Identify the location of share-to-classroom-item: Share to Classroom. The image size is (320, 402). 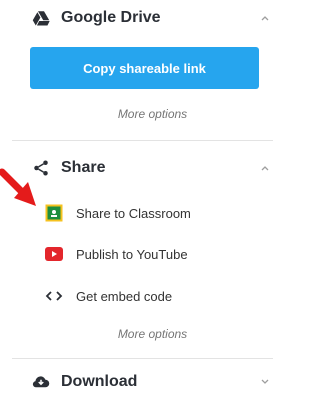
(117, 213).